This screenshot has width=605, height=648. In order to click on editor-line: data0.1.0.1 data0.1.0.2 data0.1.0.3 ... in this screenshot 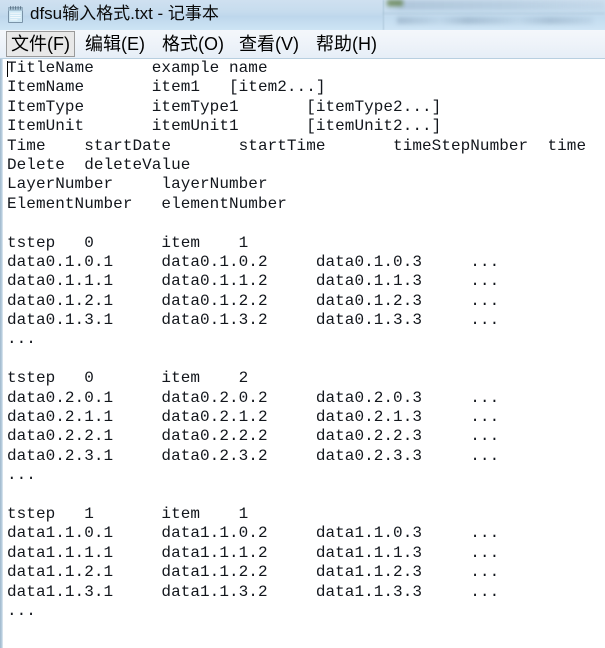, I will do `click(253, 261)`.